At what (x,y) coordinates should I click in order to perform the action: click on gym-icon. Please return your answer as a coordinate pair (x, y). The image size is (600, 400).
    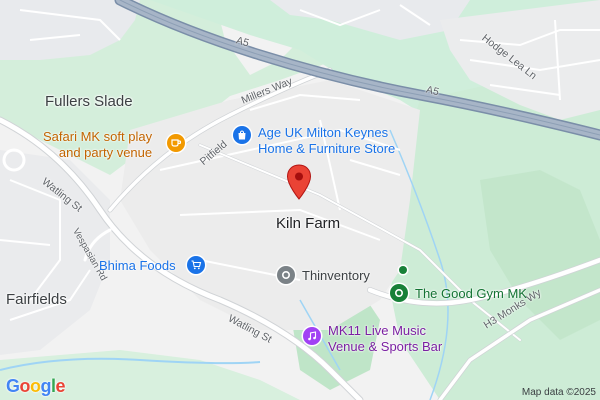
    Looking at the image, I should click on (399, 293).